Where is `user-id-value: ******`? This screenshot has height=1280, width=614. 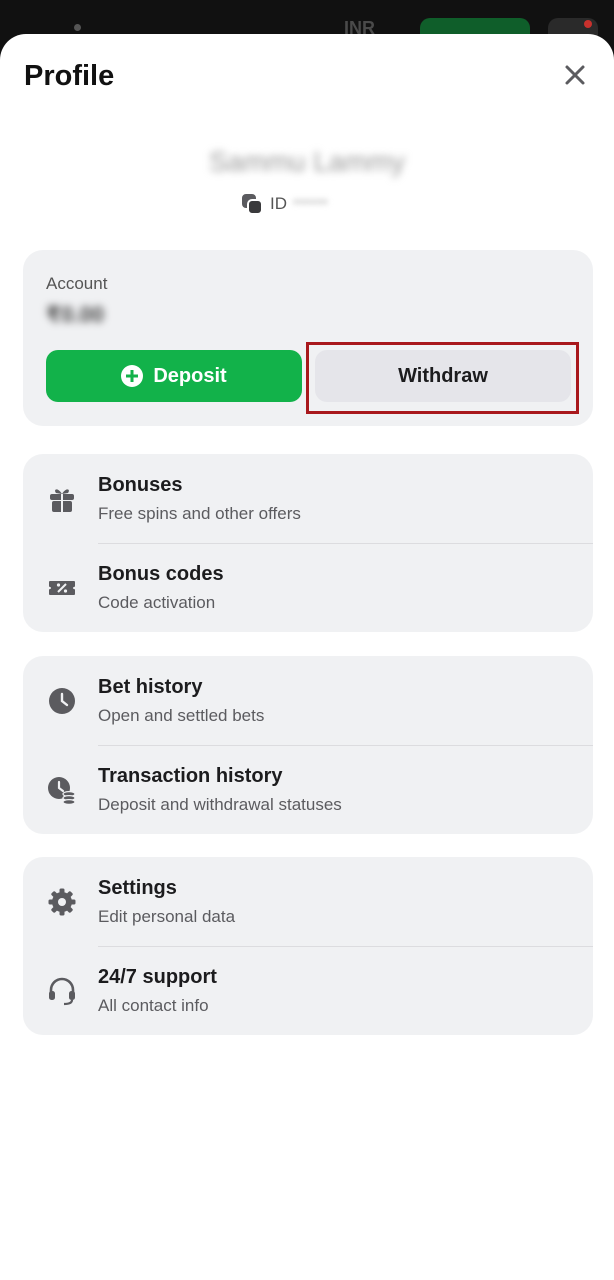
user-id-value: ****** is located at coordinates (311, 204).